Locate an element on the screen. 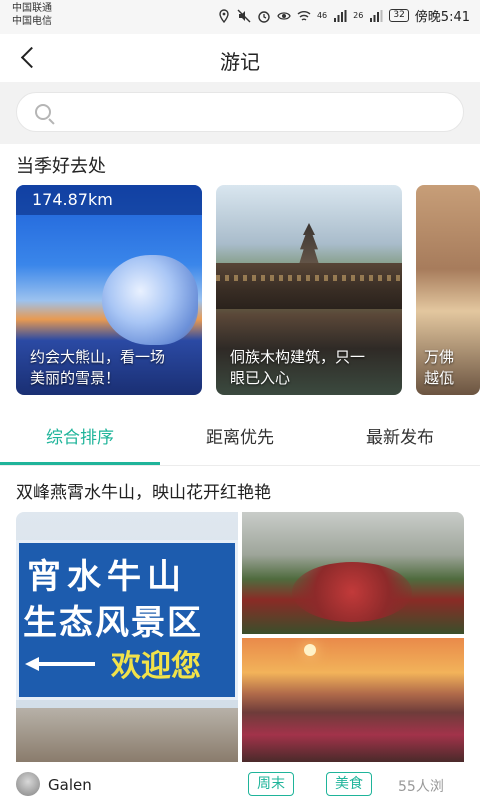 This screenshot has width=480, height=800. divider is located at coordinates (240, 465).